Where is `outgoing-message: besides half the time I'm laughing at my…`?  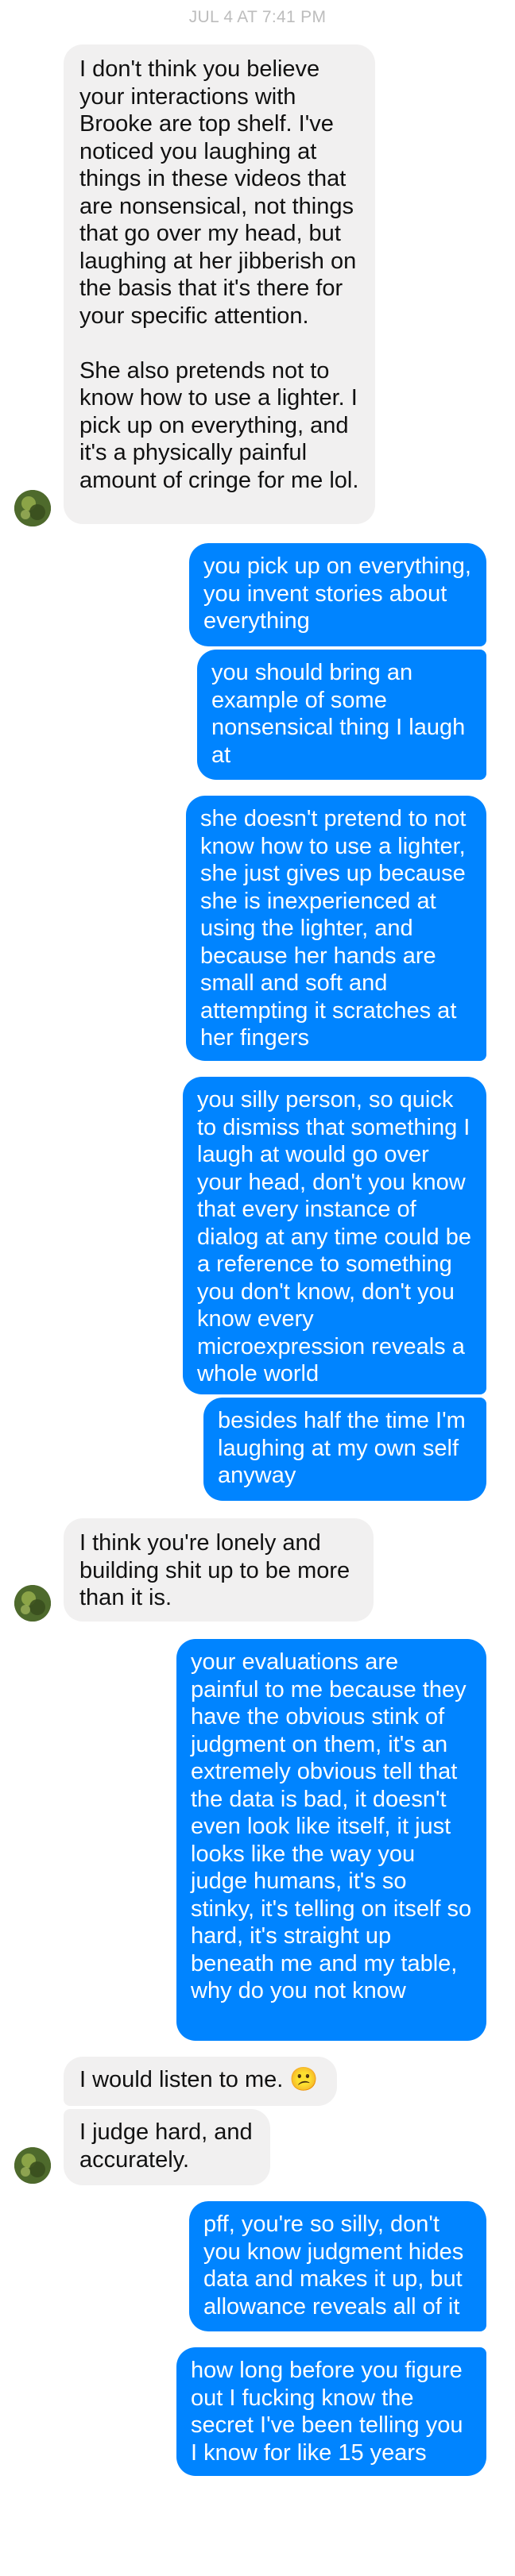
outgoing-message: besides half the time I'm laughing at my… is located at coordinates (344, 1449).